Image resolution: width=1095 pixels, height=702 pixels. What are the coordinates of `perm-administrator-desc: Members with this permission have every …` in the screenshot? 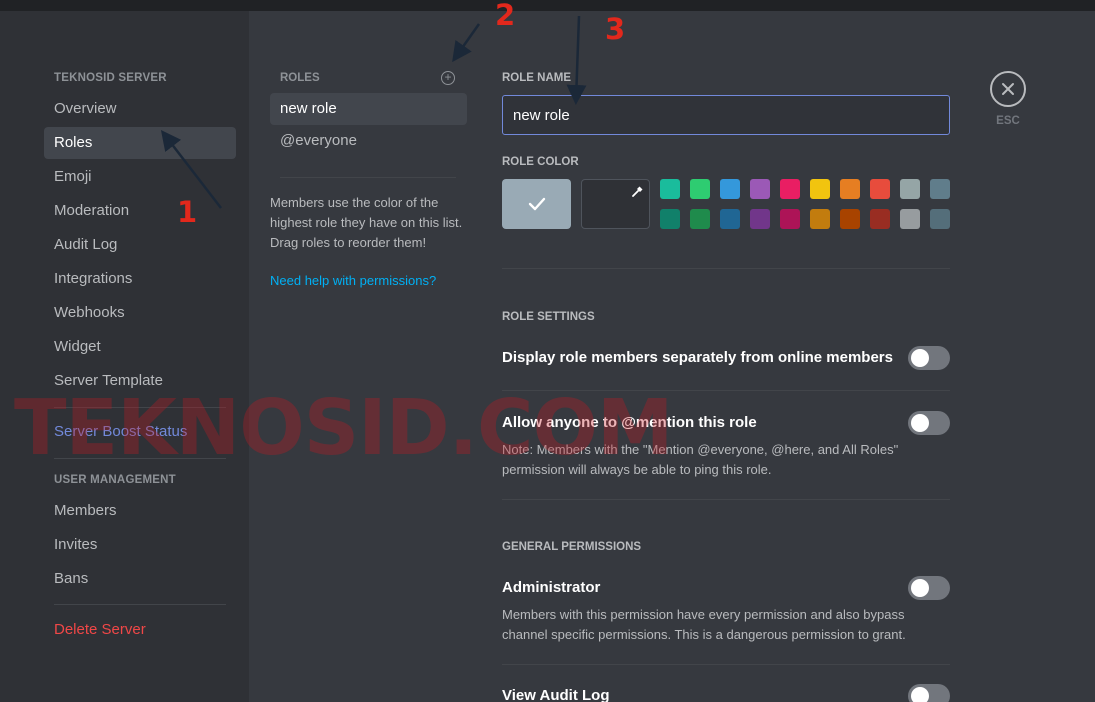 It's located at (704, 624).